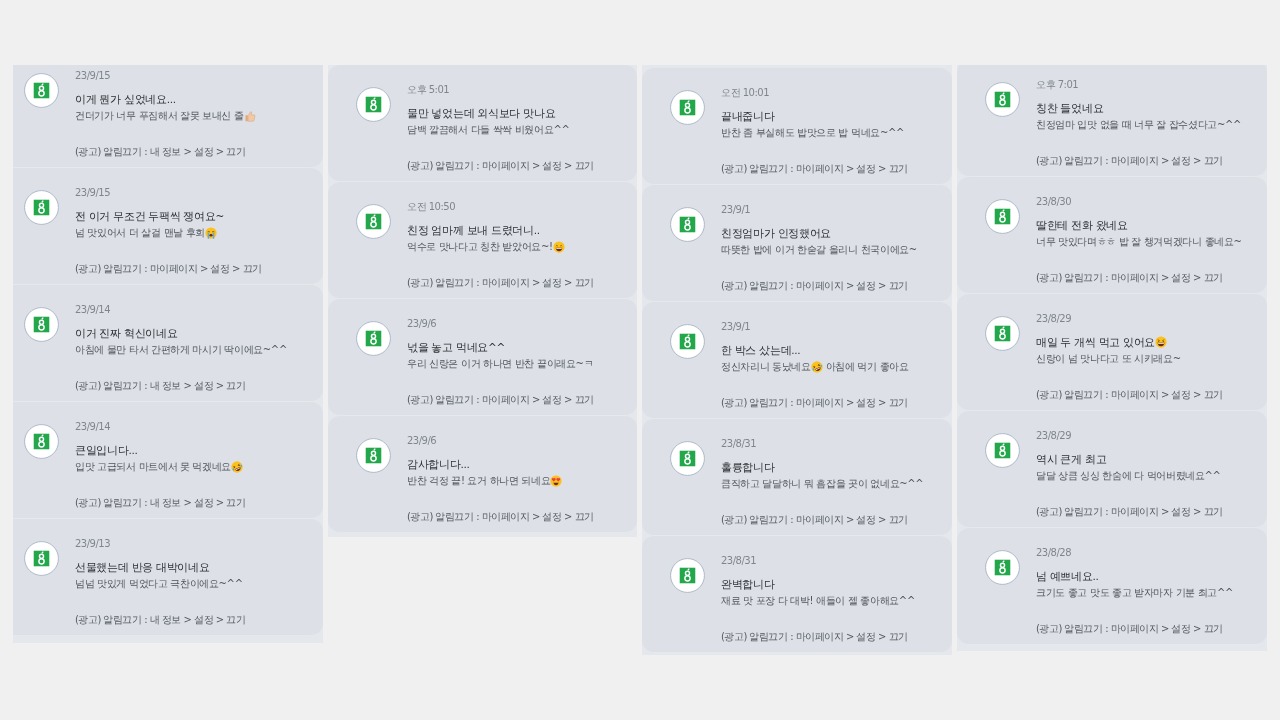 The height and width of the screenshot is (720, 1280). Describe the element at coordinates (766, 367) in the screenshot. I see `notification-body: 정신차리니 동났네요` at that location.